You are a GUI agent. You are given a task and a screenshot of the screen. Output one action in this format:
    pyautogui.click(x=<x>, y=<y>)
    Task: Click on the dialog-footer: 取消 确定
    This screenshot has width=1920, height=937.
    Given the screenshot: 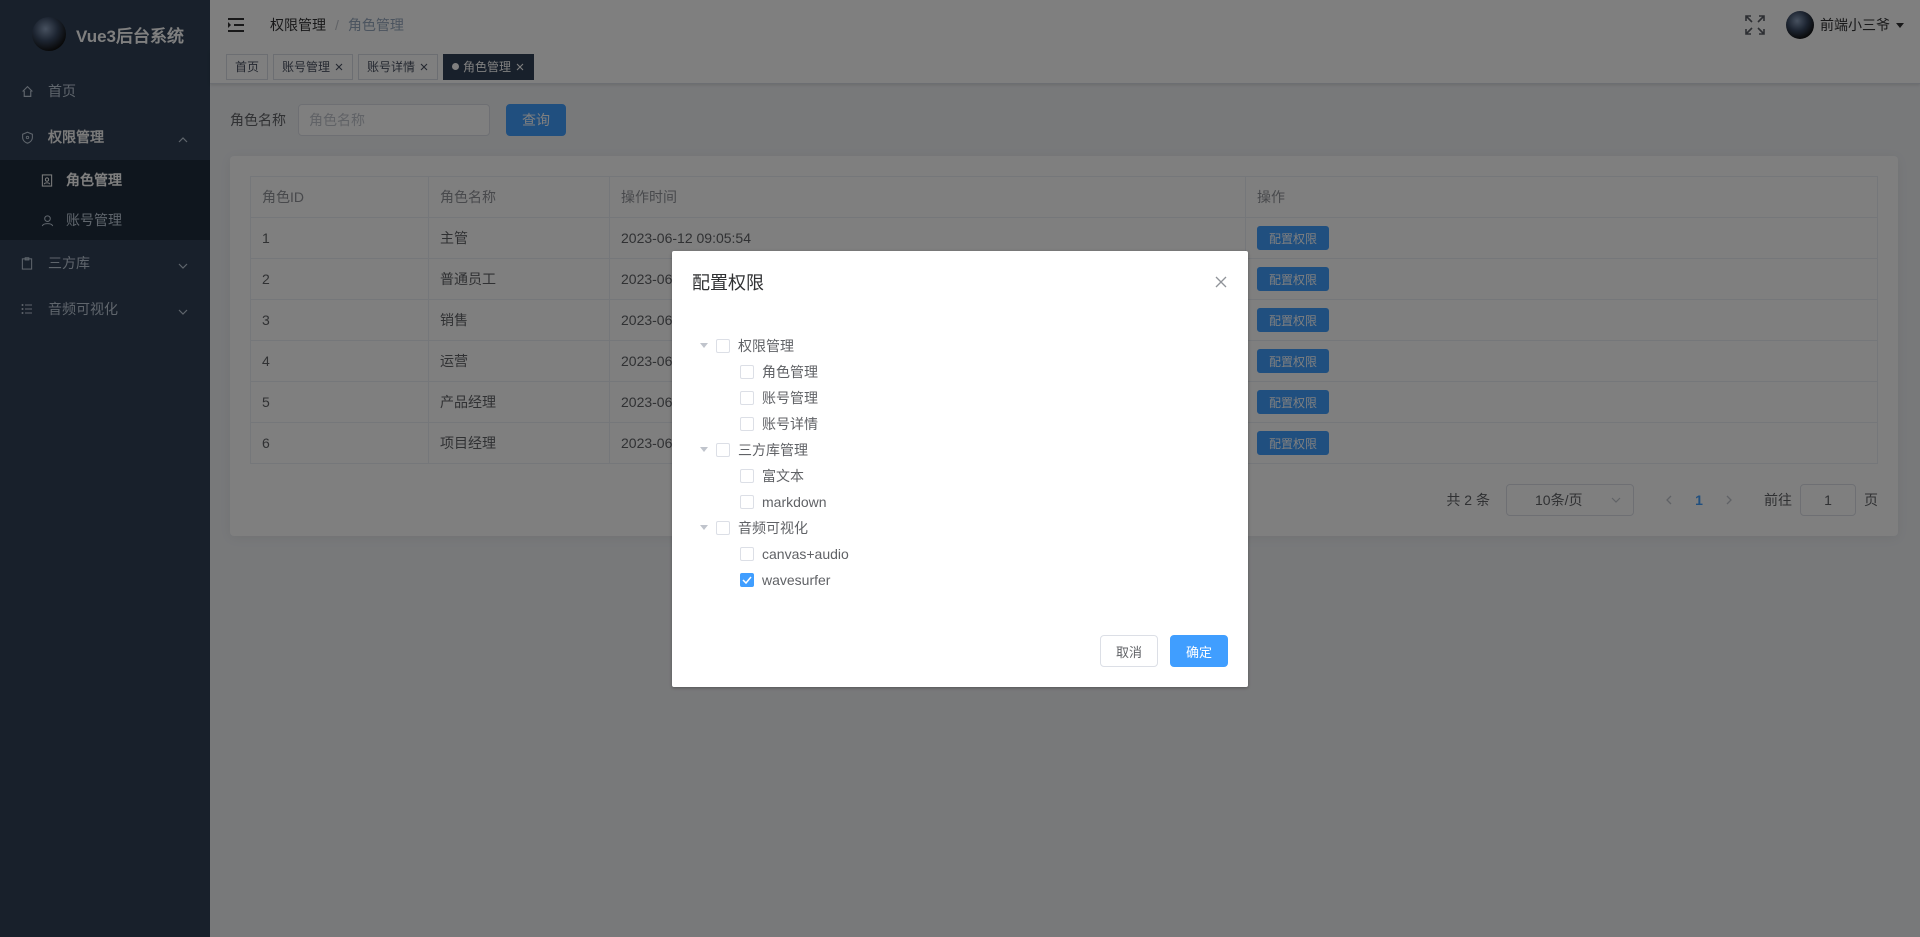 What is the action you would take?
    pyautogui.click(x=1163, y=651)
    